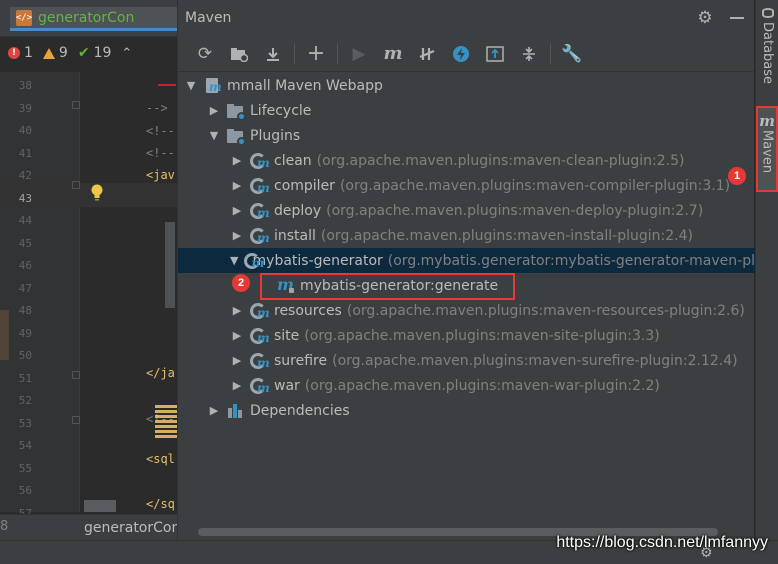  I want to click on folder-sync-icon, so click(239, 54).